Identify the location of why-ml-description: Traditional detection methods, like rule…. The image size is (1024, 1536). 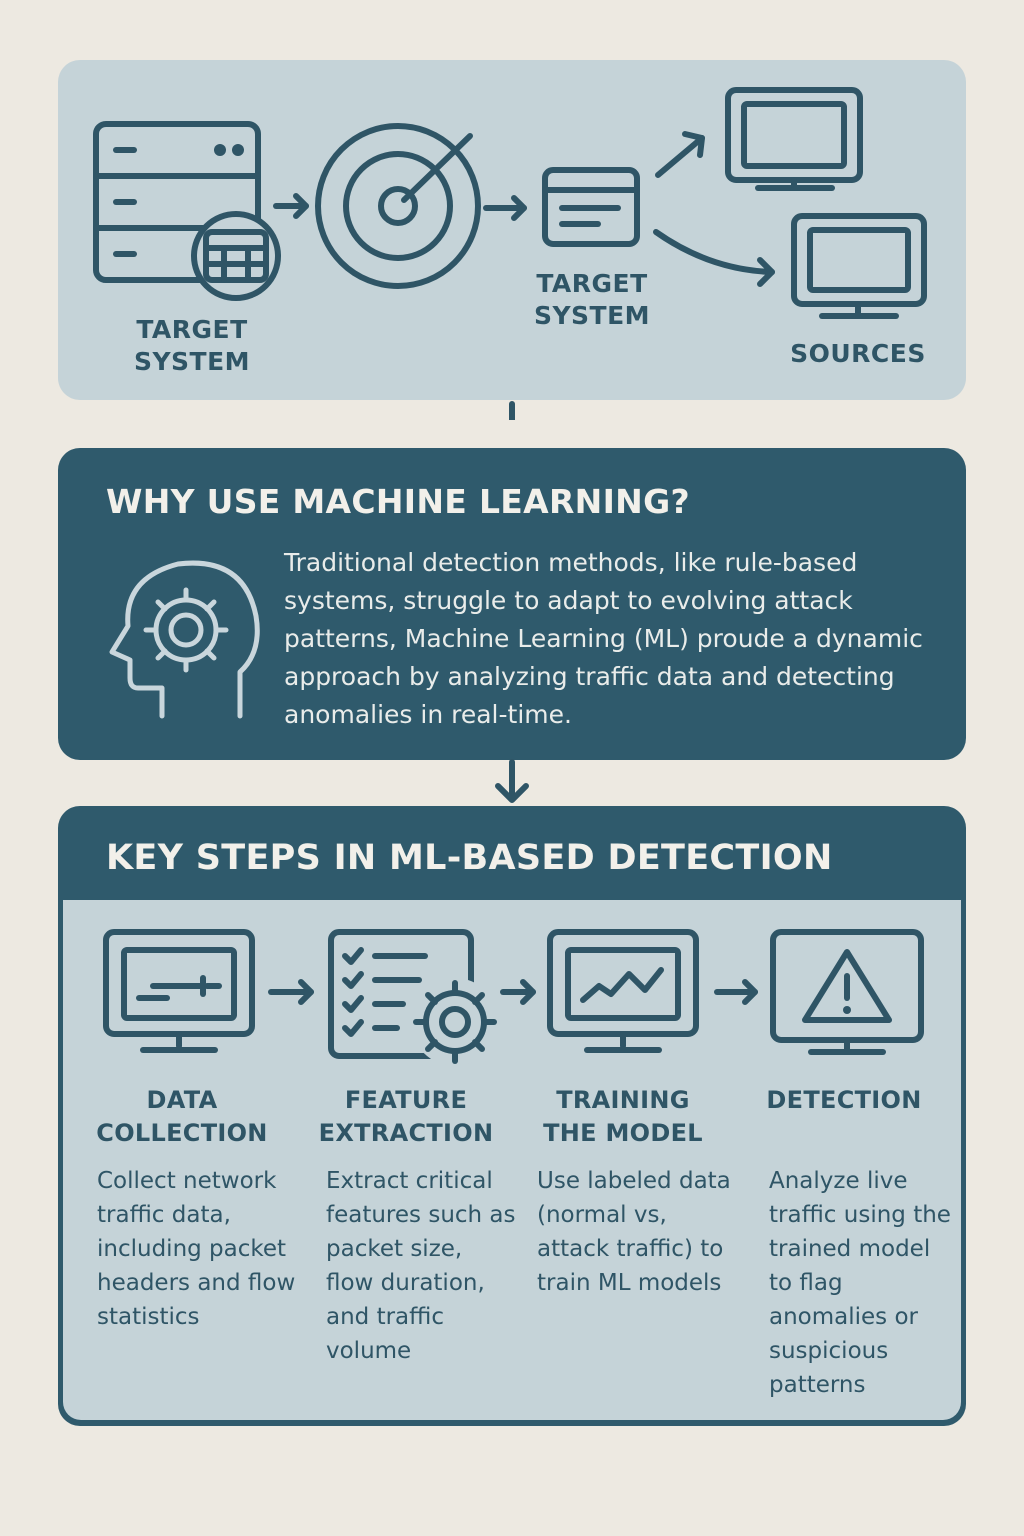
(603, 638).